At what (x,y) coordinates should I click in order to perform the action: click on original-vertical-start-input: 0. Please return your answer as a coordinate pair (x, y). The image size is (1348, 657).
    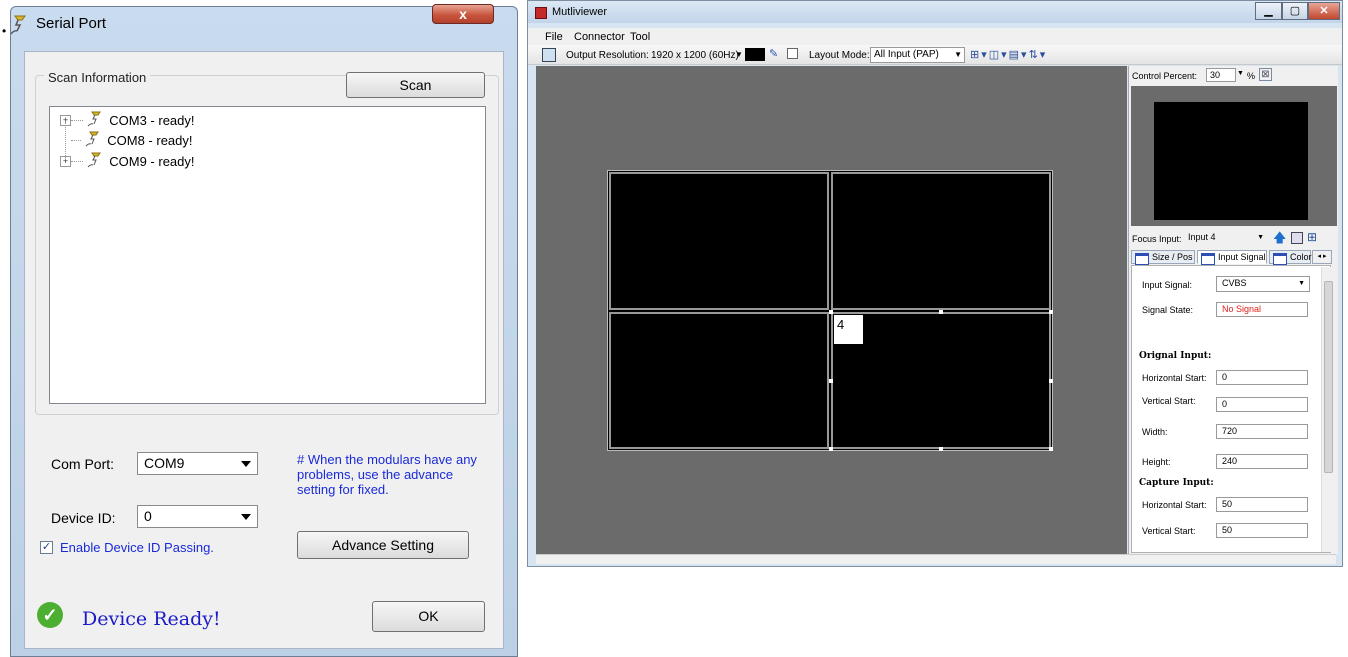
    Looking at the image, I should click on (1262, 404).